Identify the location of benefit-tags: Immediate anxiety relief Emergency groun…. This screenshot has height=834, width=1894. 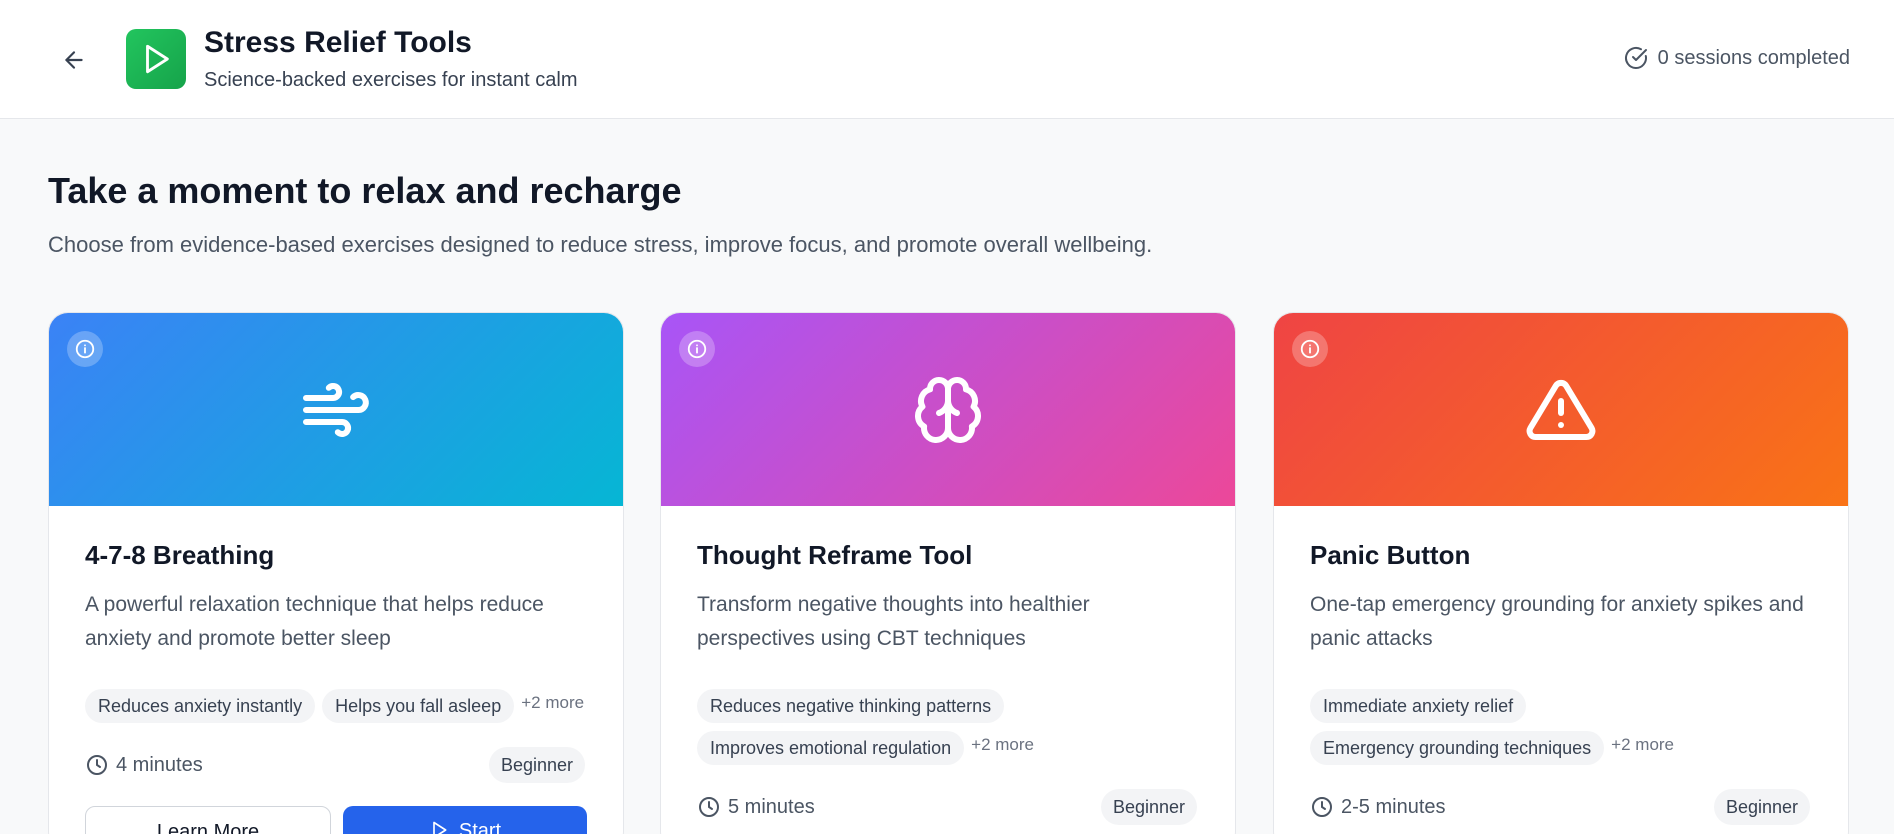
(1500, 727).